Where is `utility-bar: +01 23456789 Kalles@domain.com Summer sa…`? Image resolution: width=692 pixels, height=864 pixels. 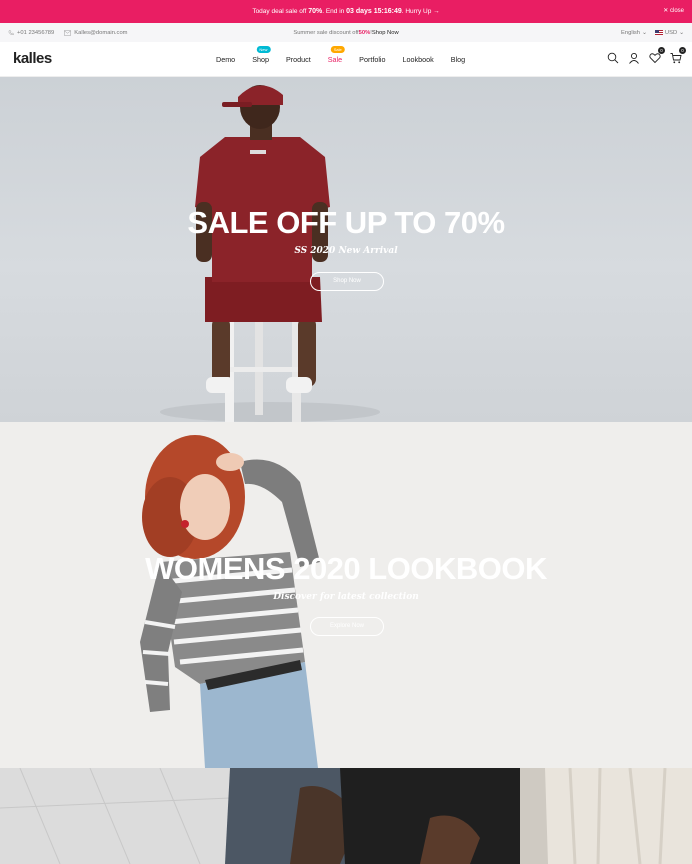
utility-bar: +01 23456789 Kalles@domain.com Summer sa… is located at coordinates (346, 32).